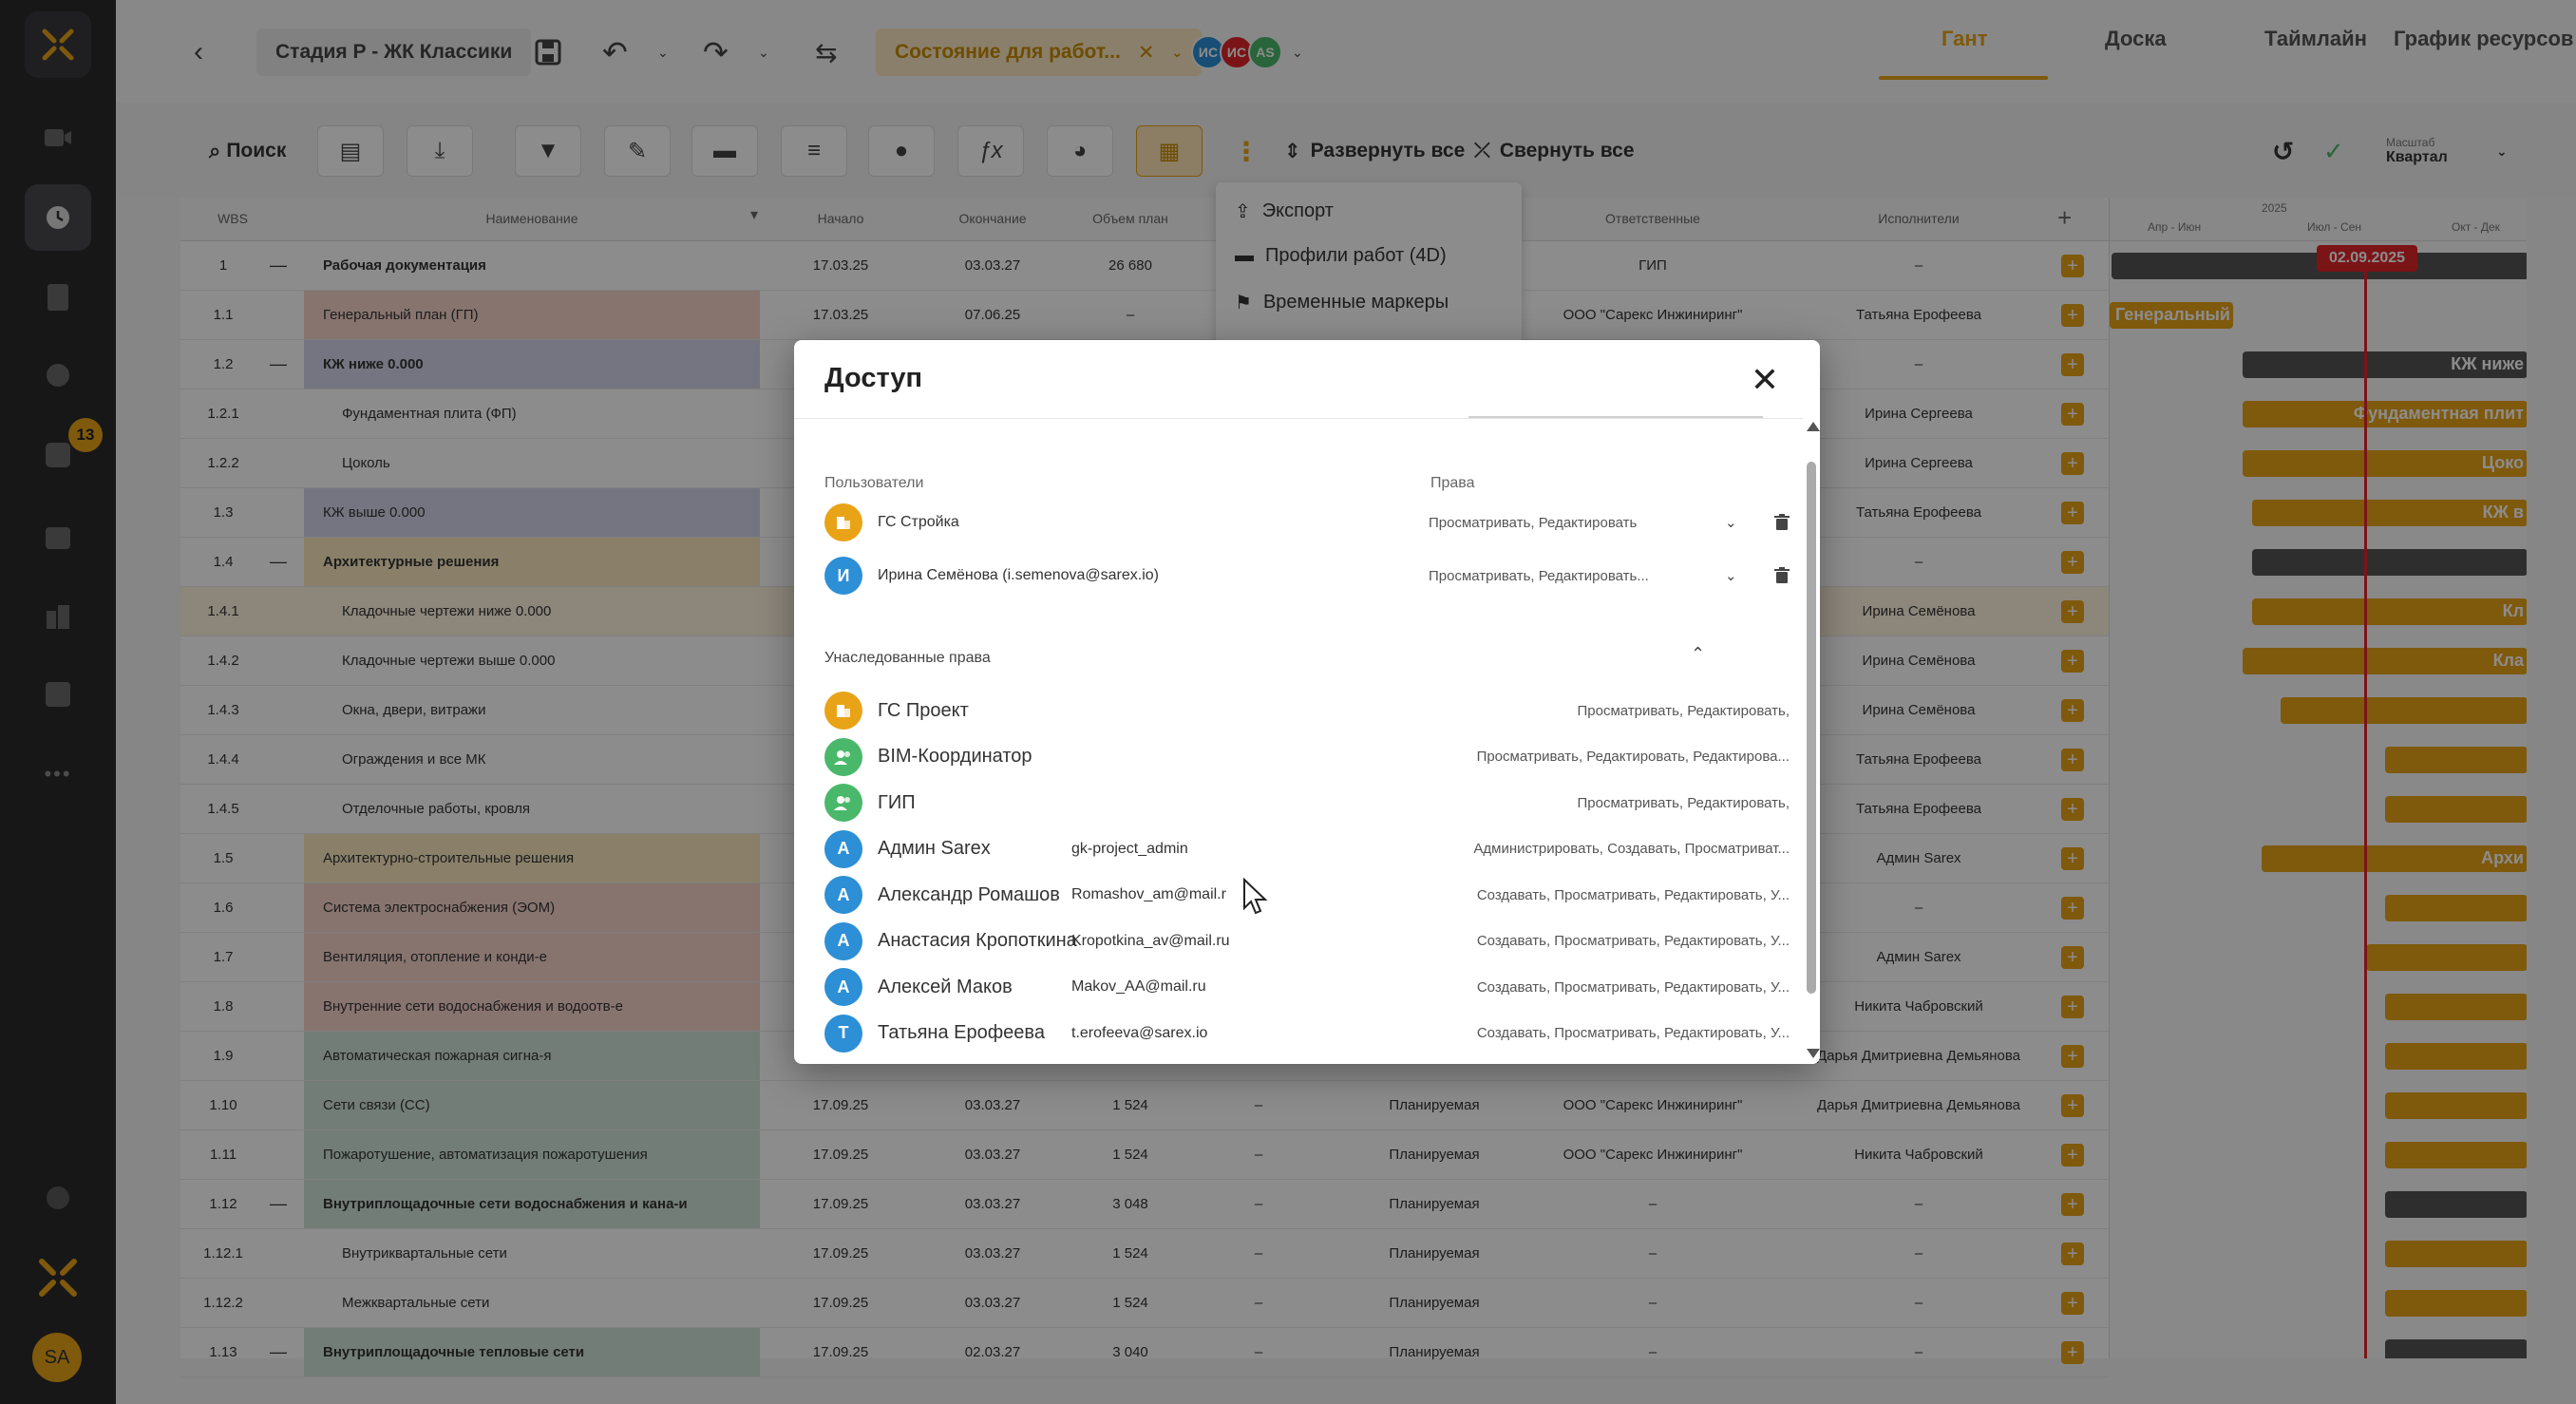  I want to click on inherited-rights-title: Унаследованные права, so click(907, 658).